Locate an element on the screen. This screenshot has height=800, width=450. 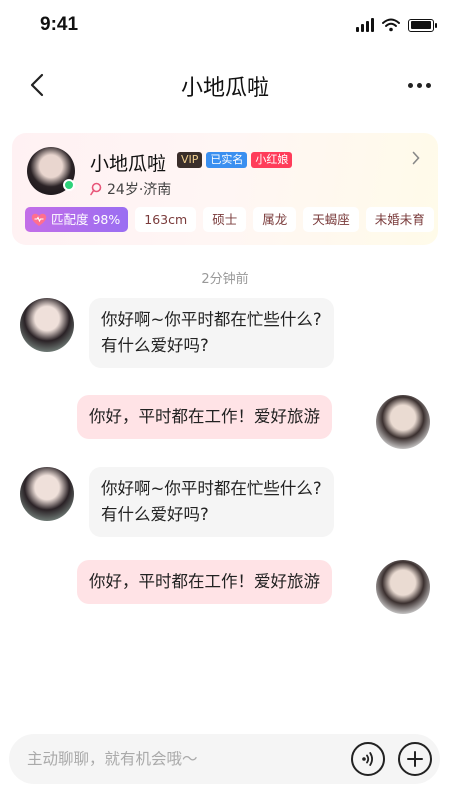
more-icon is located at coordinates (410, 85).